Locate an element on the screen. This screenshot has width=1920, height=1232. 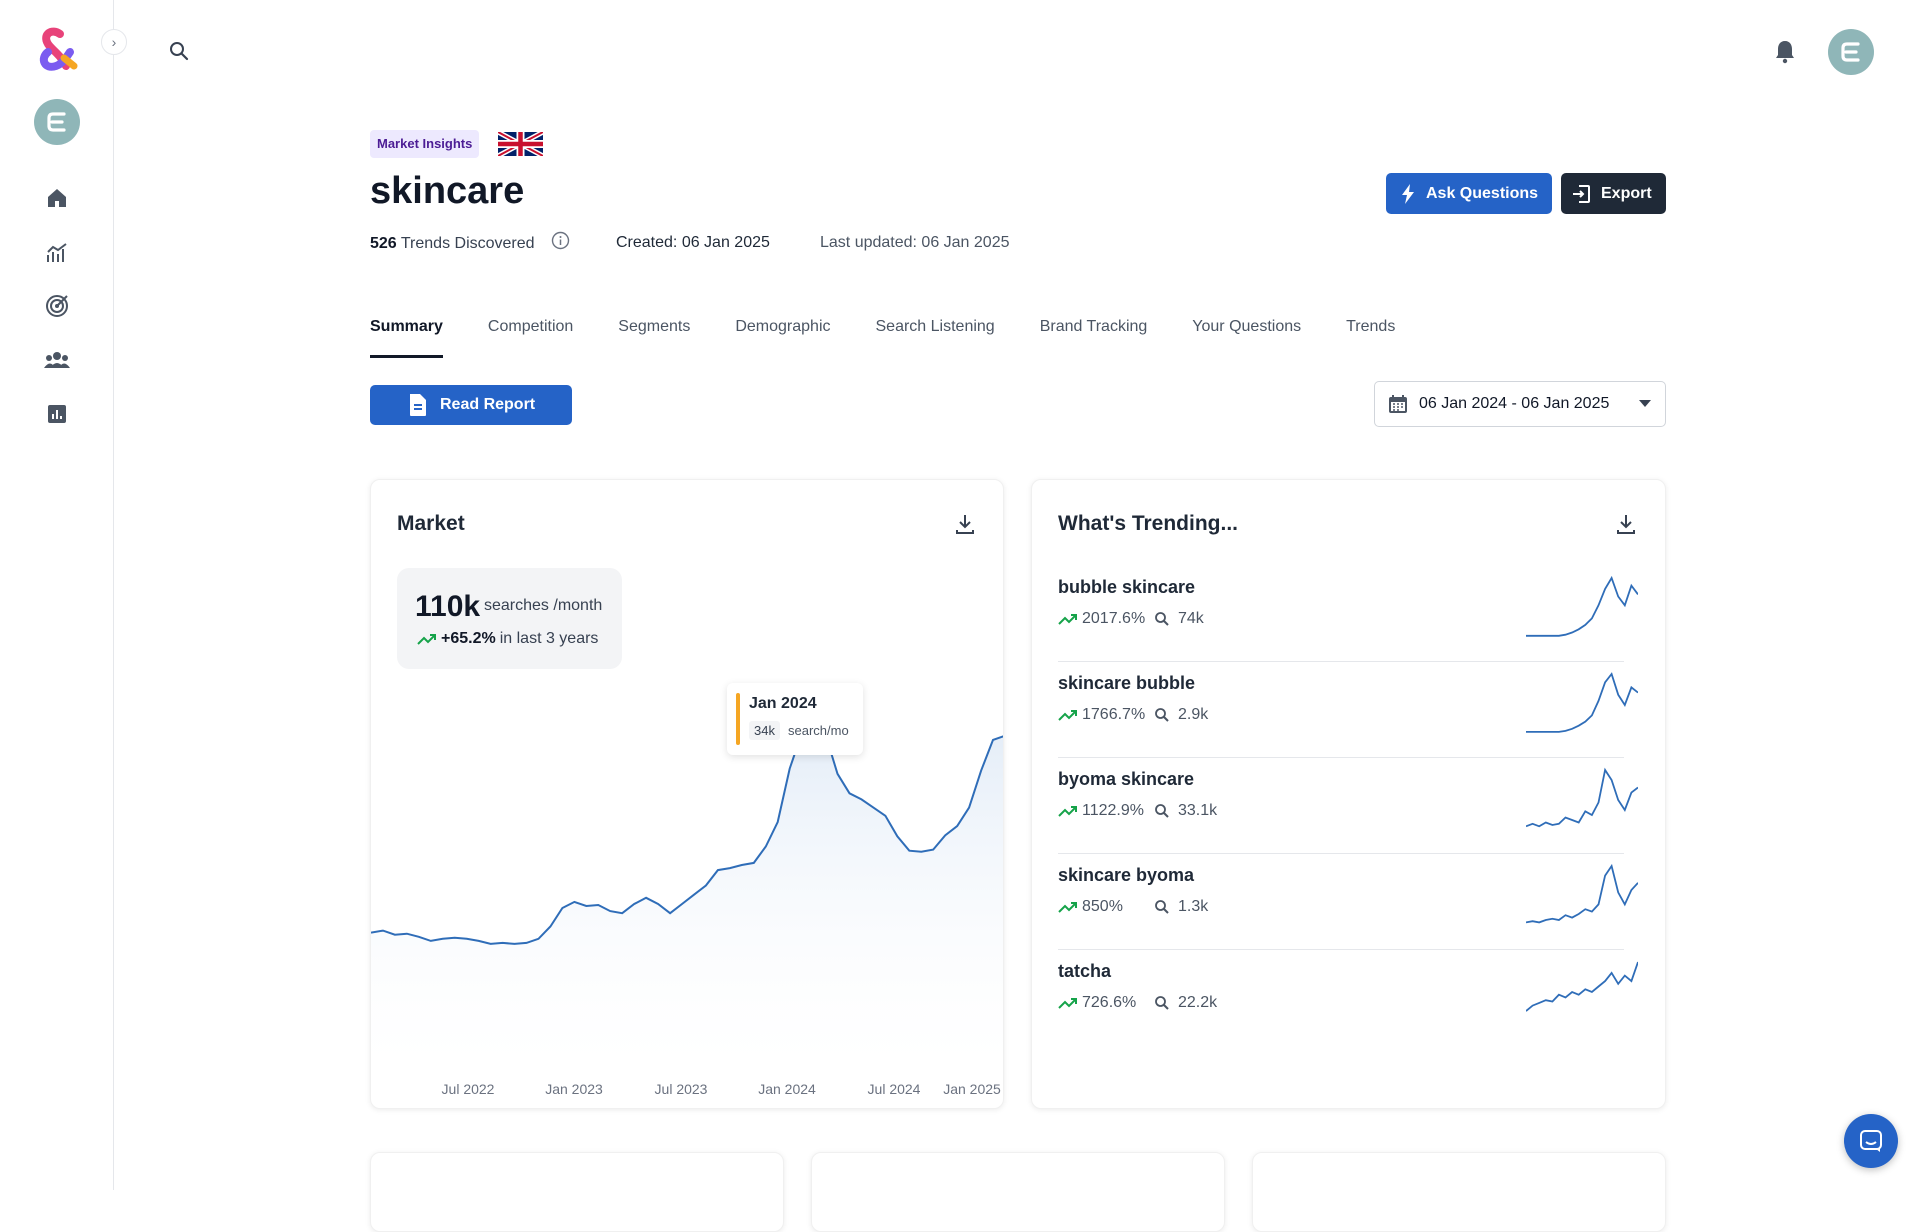
target-icon is located at coordinates (57, 306).